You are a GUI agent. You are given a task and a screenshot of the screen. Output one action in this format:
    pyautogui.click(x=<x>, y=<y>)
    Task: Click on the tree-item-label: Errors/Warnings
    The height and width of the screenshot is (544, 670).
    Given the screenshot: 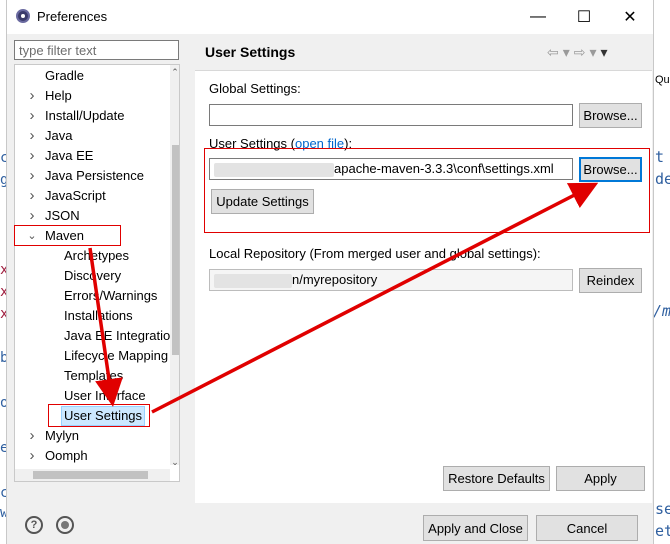 What is the action you would take?
    pyautogui.click(x=111, y=295)
    